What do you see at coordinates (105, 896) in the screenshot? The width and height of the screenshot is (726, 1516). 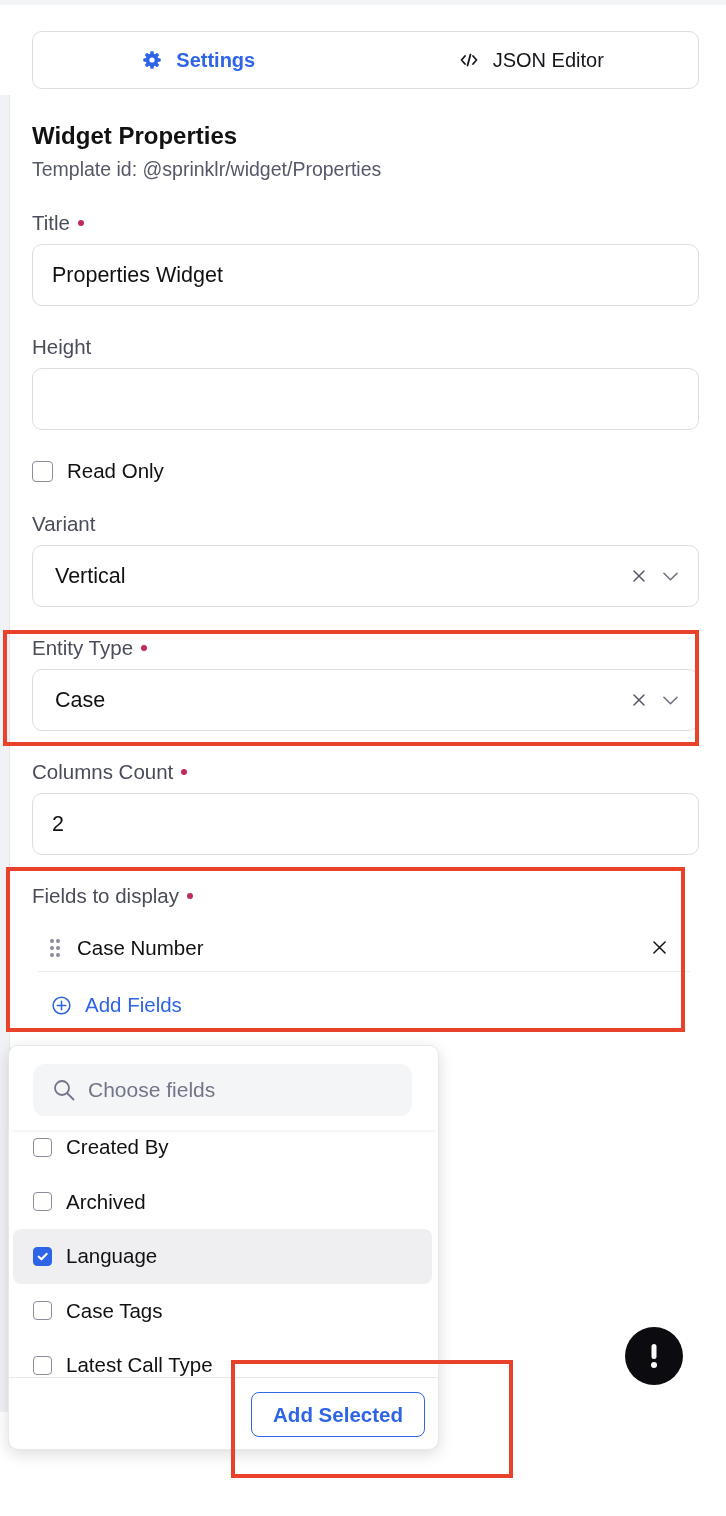 I see `field-label: Fields to display` at bounding box center [105, 896].